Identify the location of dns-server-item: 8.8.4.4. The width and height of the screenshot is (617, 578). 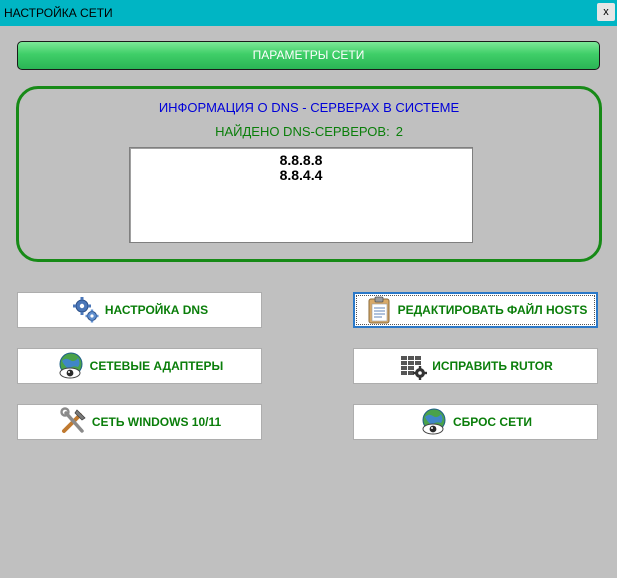
(301, 175).